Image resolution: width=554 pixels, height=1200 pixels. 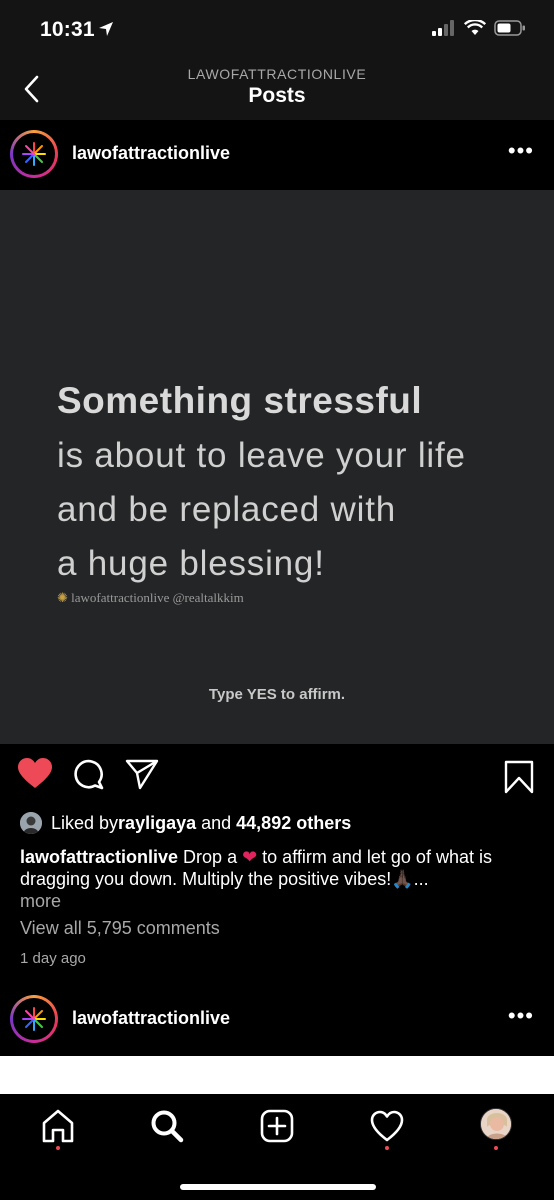 I want to click on likes-count: 44,892 others, so click(x=293, y=823).